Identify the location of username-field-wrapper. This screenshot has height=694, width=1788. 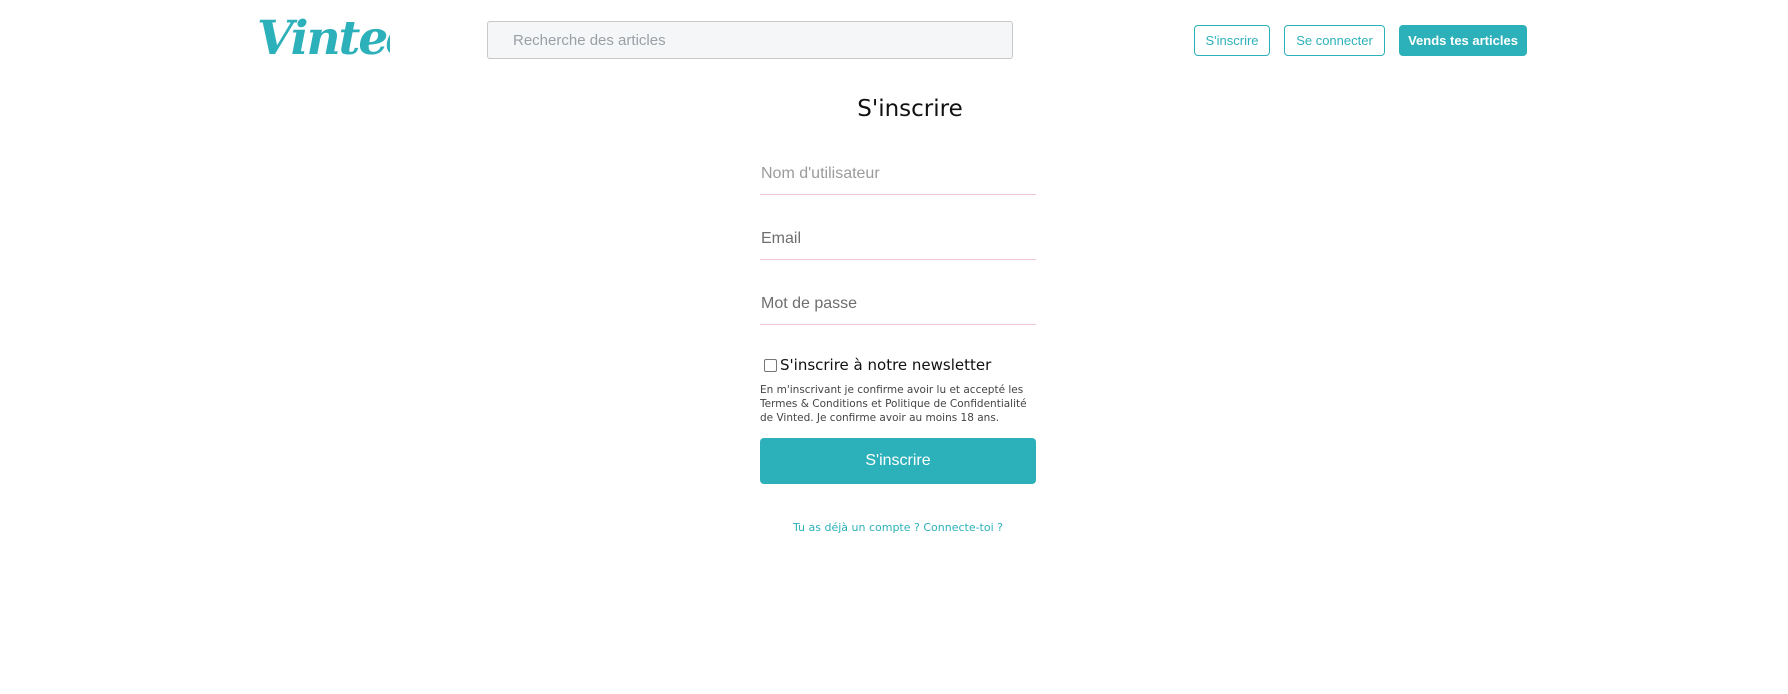
(898, 171).